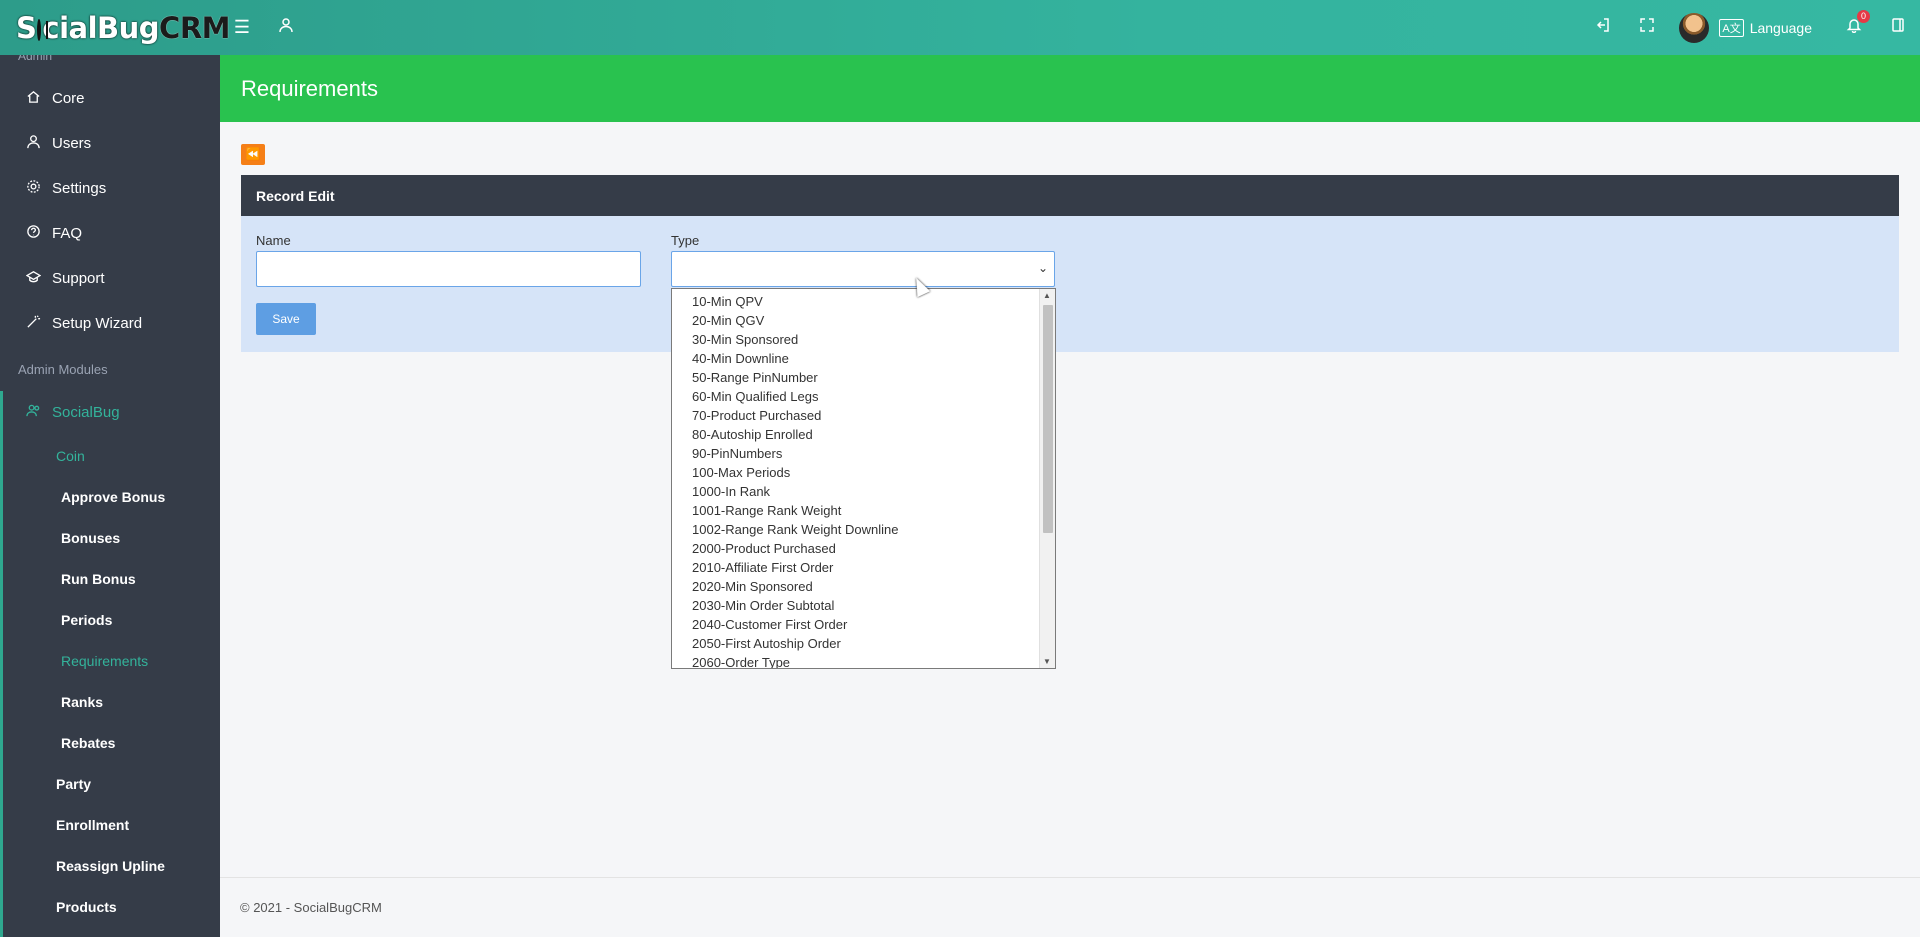 The width and height of the screenshot is (1920, 937). What do you see at coordinates (93, 824) in the screenshot?
I see `sidebar-item-label: Enrollment` at bounding box center [93, 824].